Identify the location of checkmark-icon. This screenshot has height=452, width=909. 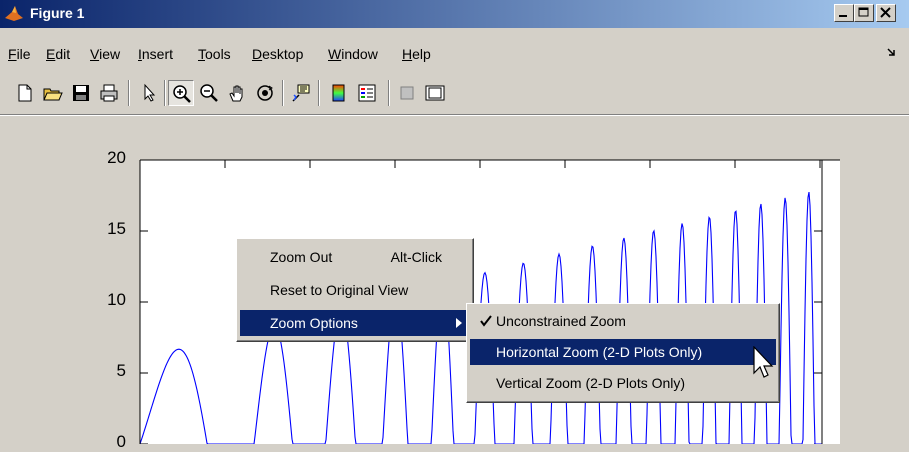
(486, 321).